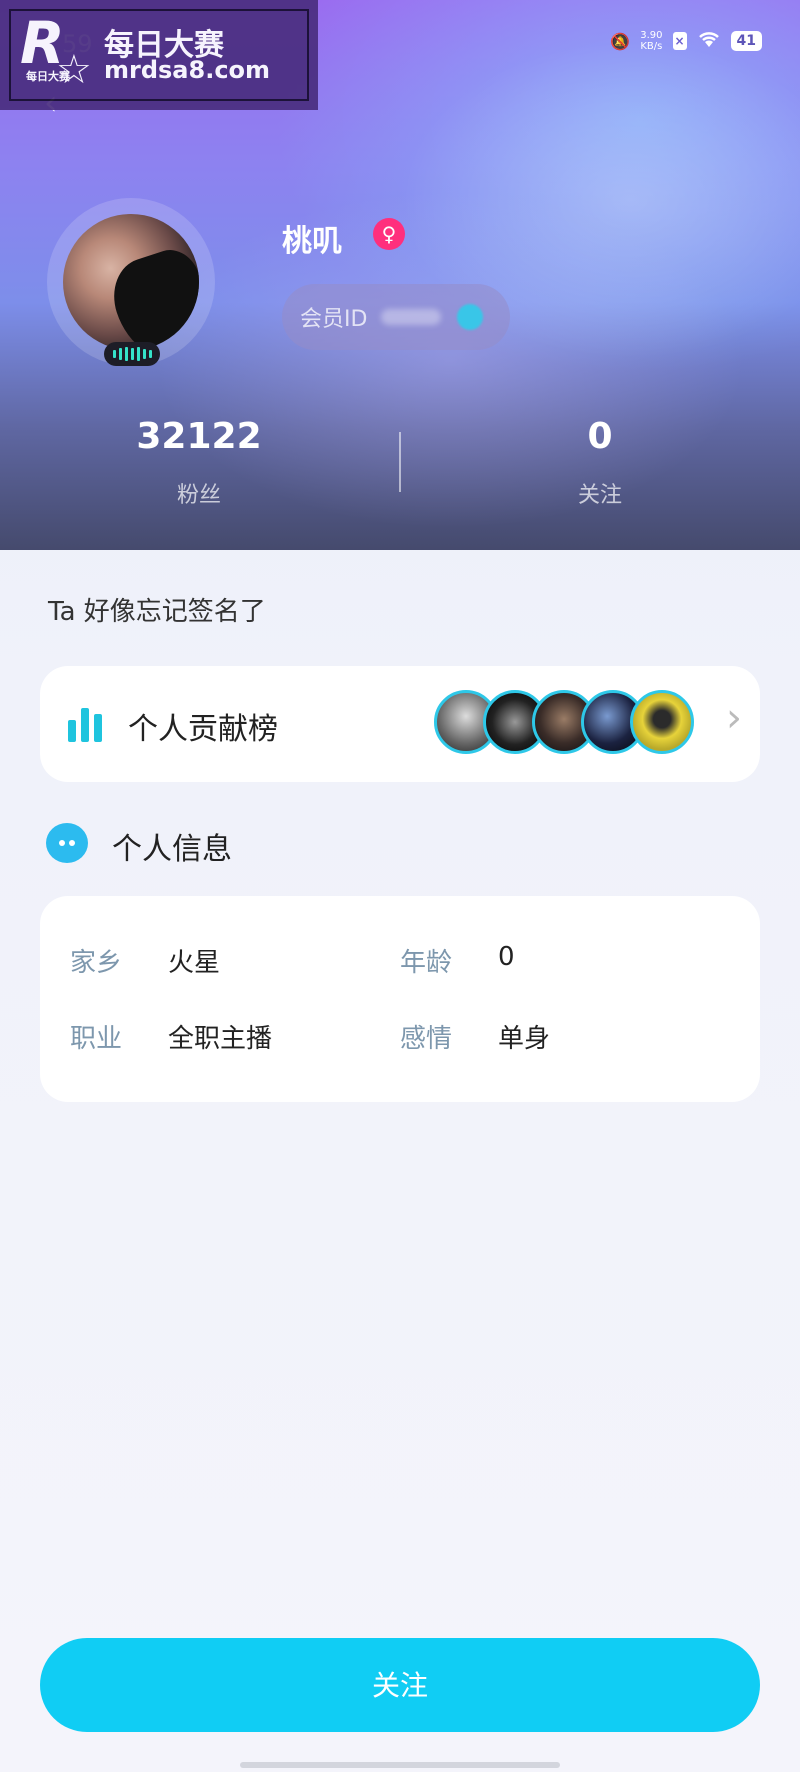 Image resolution: width=800 pixels, height=1772 pixels. What do you see at coordinates (599, 495) in the screenshot?
I see `follow-label: 关注` at bounding box center [599, 495].